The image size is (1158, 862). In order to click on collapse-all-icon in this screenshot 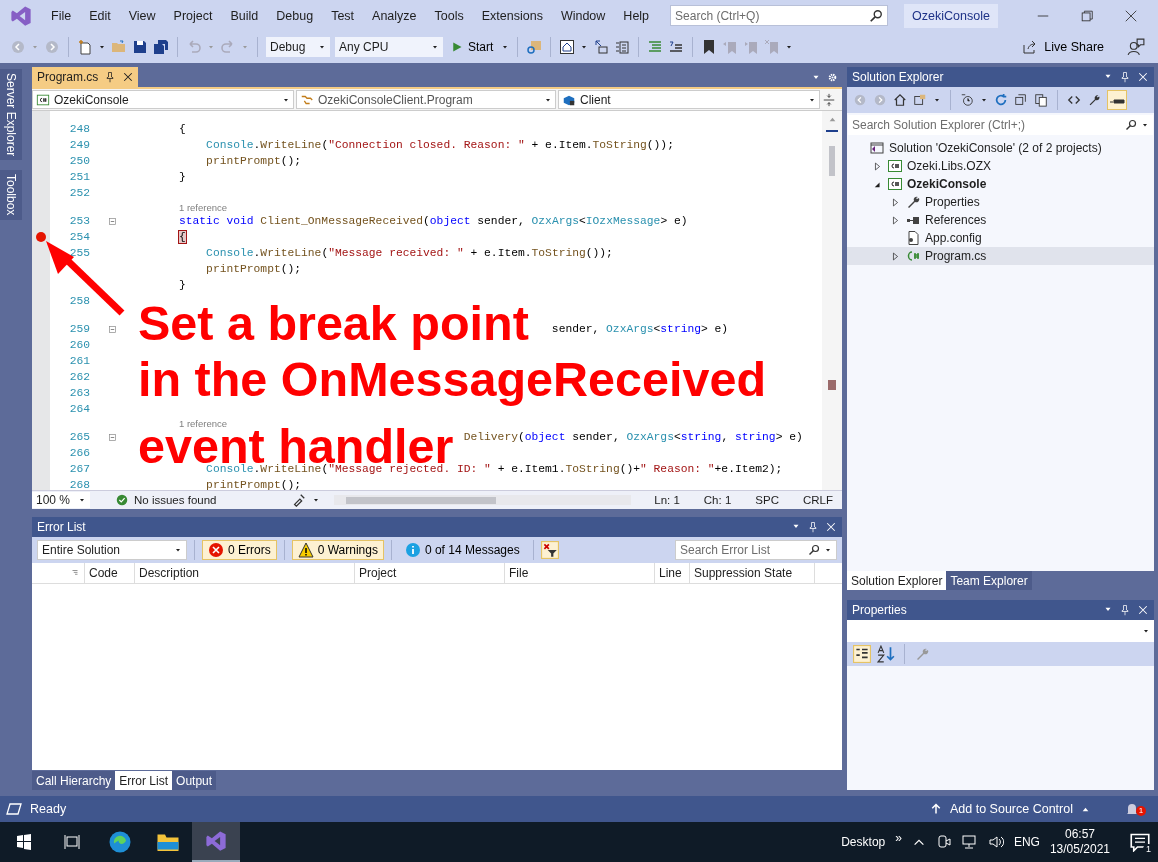, I will do `click(1021, 100)`.